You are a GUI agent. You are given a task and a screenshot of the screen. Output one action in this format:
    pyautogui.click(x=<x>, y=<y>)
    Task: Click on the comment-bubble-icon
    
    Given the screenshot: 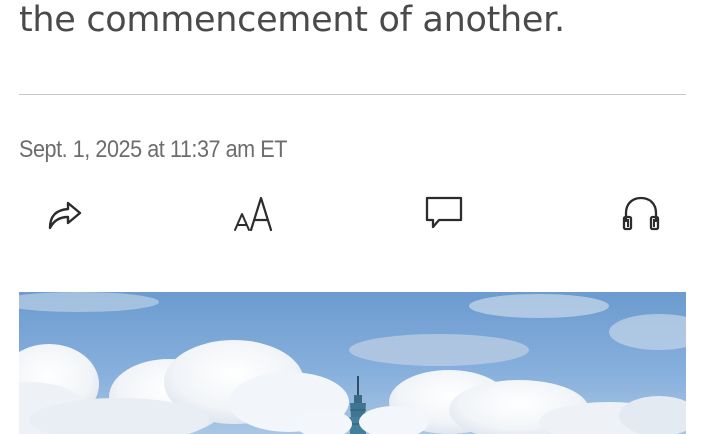 What is the action you would take?
    pyautogui.click(x=444, y=212)
    